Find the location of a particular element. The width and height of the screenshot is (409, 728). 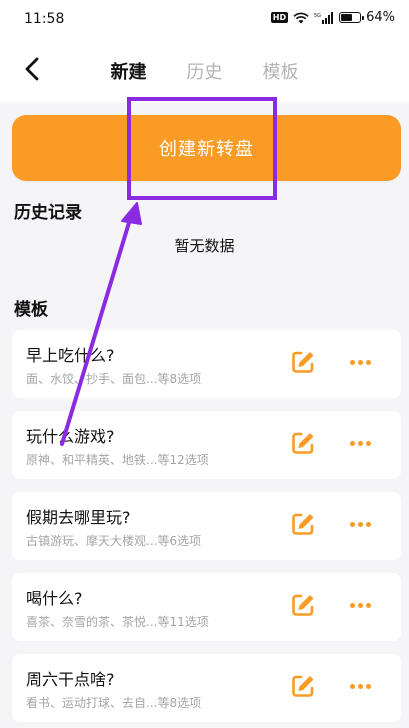

template-card: 喝什么? 喜茶、奈雪的茶、茶悦...等11选项 is located at coordinates (206, 607).